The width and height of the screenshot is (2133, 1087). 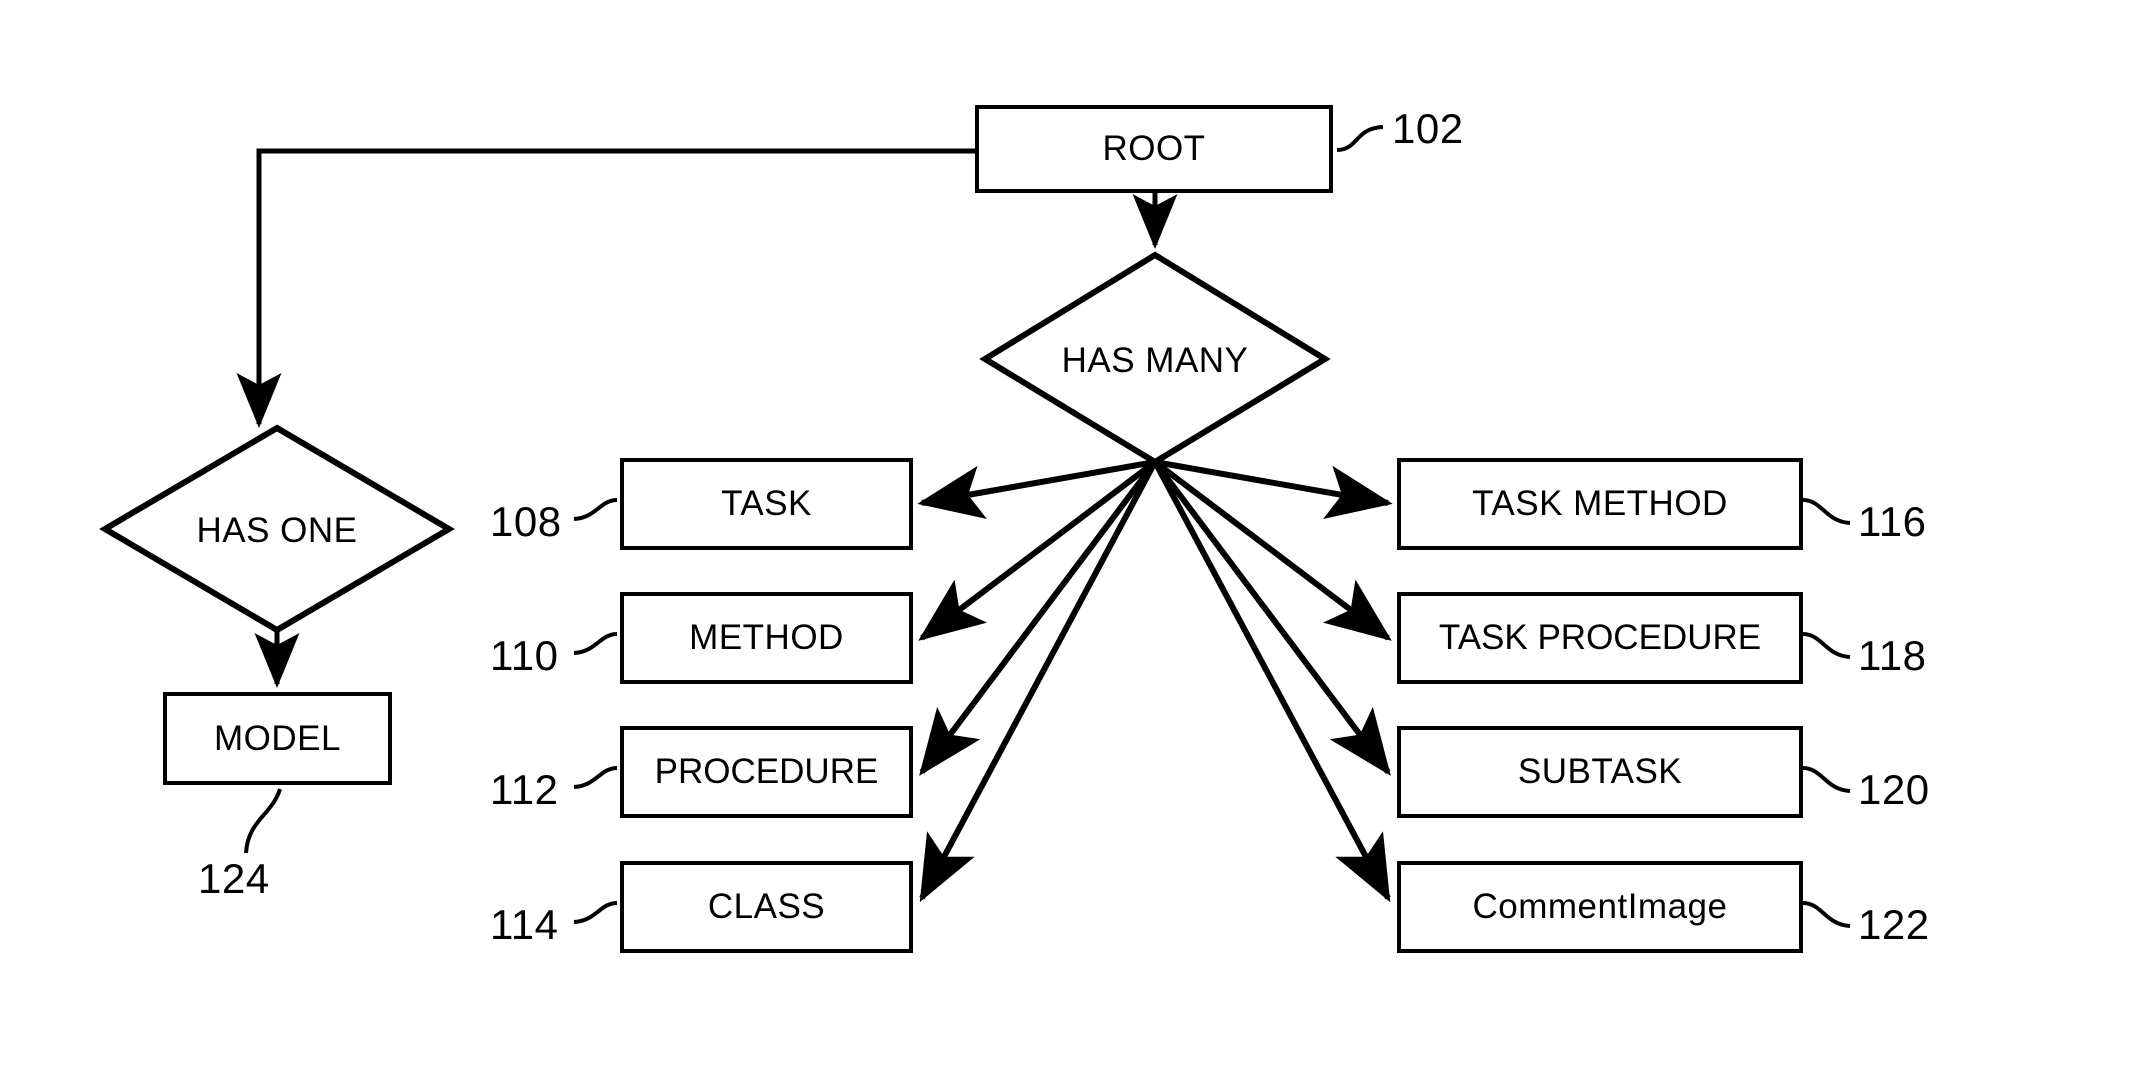 I want to click on connector-has-many-to-commentimage, so click(x=1271, y=681).